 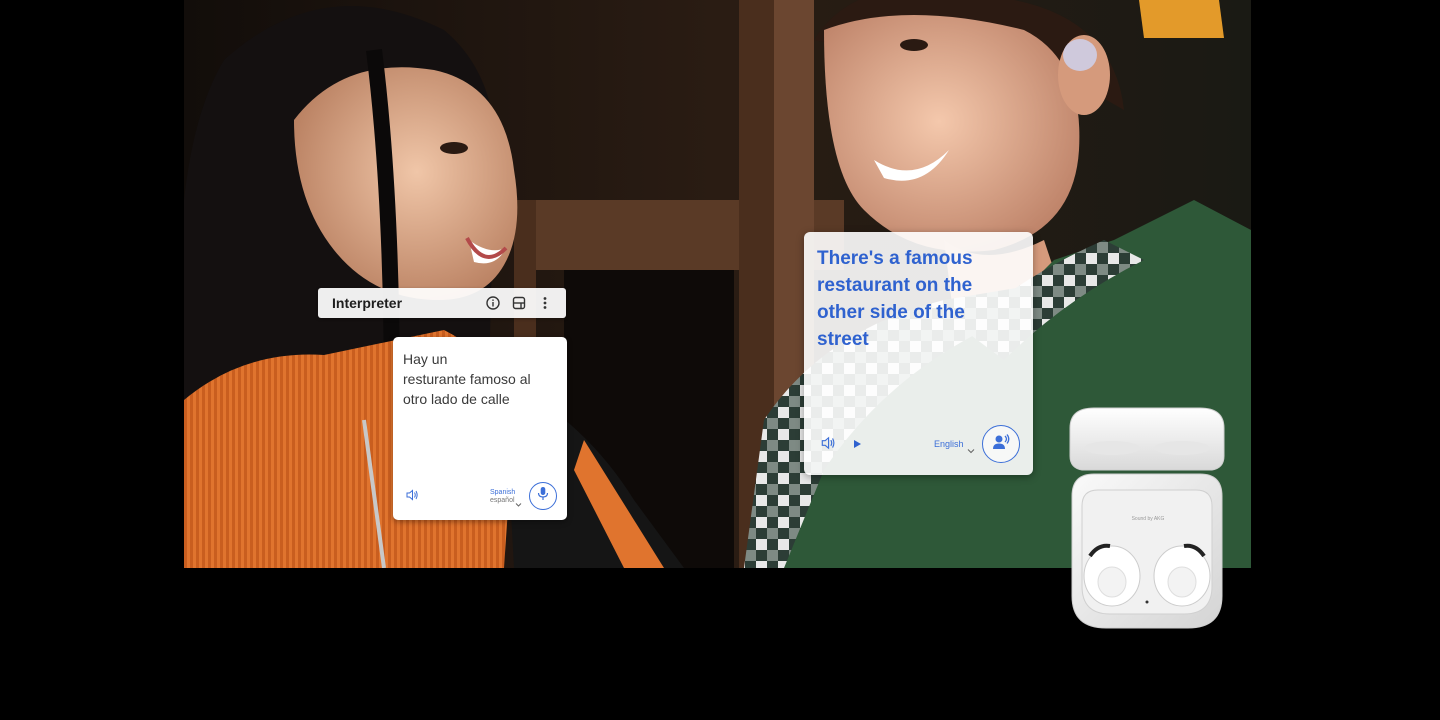 I want to click on translated-line: There's a famous, so click(x=895, y=258).